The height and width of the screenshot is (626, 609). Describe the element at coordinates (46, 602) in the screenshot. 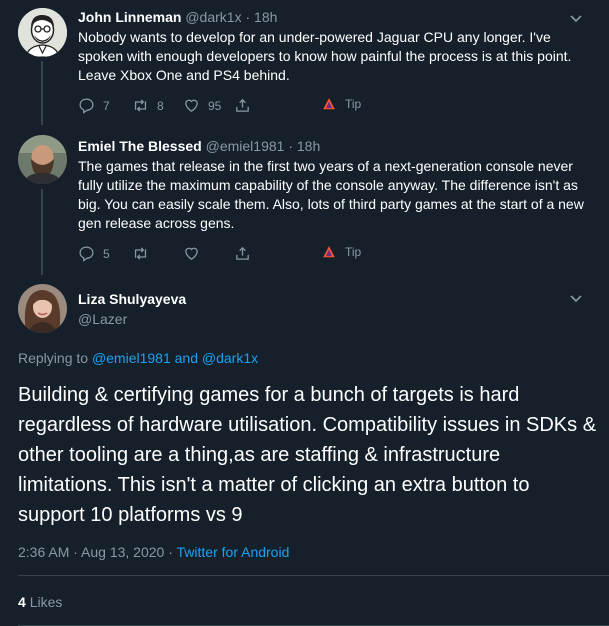

I see `likes-label: Likes` at that location.